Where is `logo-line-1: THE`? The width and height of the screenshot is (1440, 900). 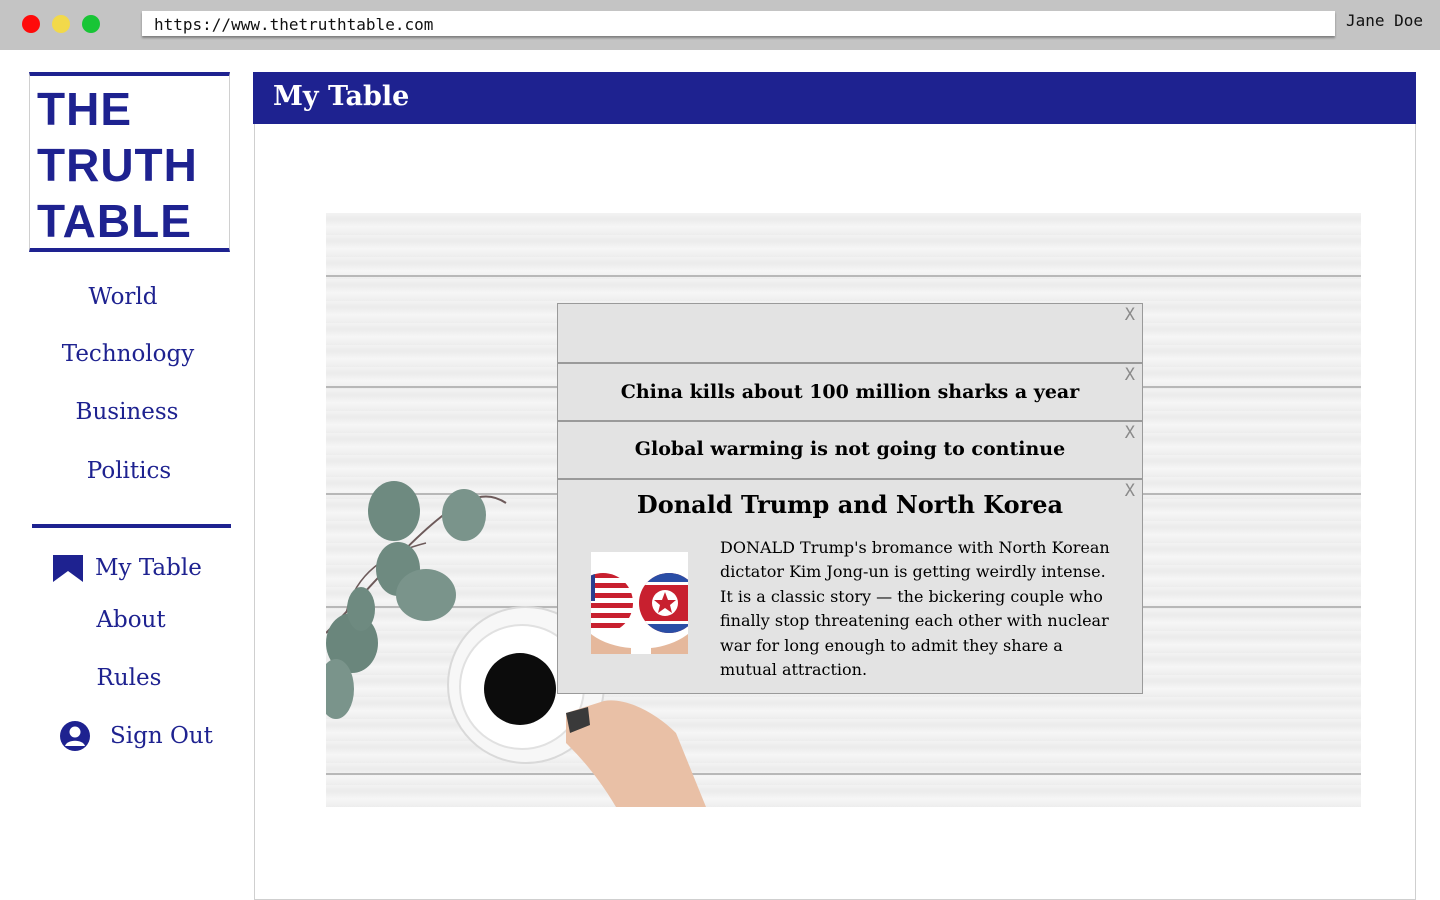
logo-line-1: THE is located at coordinates (84, 109).